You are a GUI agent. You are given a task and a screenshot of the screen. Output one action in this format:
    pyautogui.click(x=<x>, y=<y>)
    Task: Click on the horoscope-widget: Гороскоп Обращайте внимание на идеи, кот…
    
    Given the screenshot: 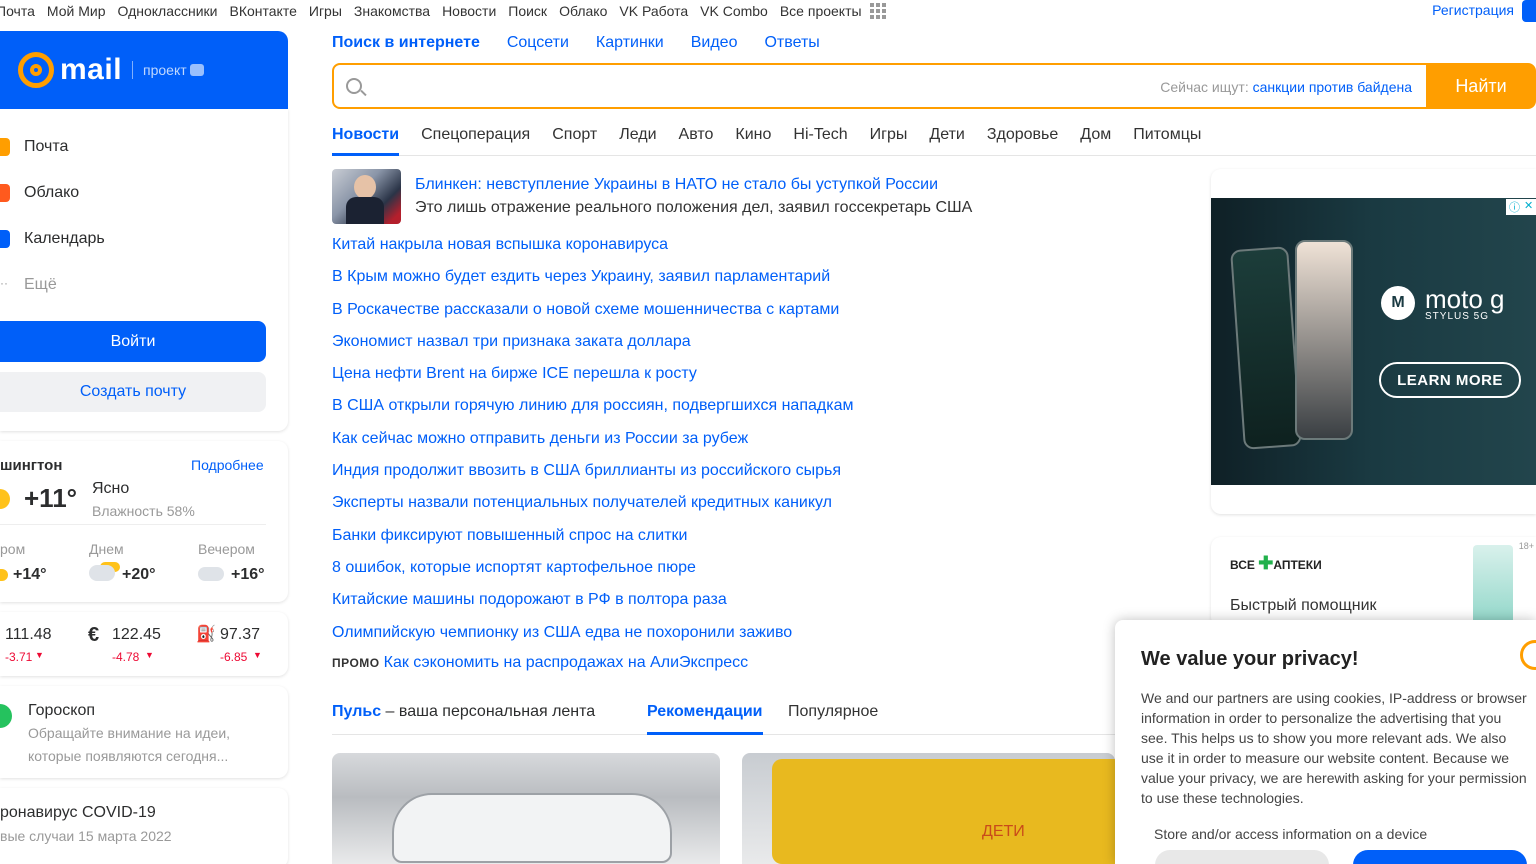 What is the action you would take?
    pyautogui.click(x=144, y=732)
    